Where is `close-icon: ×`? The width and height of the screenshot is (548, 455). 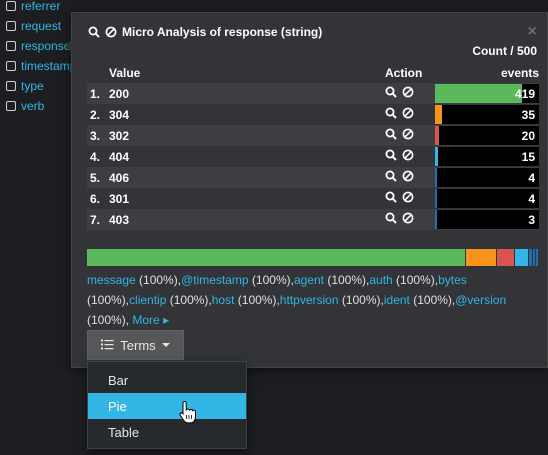 close-icon: × is located at coordinates (532, 32).